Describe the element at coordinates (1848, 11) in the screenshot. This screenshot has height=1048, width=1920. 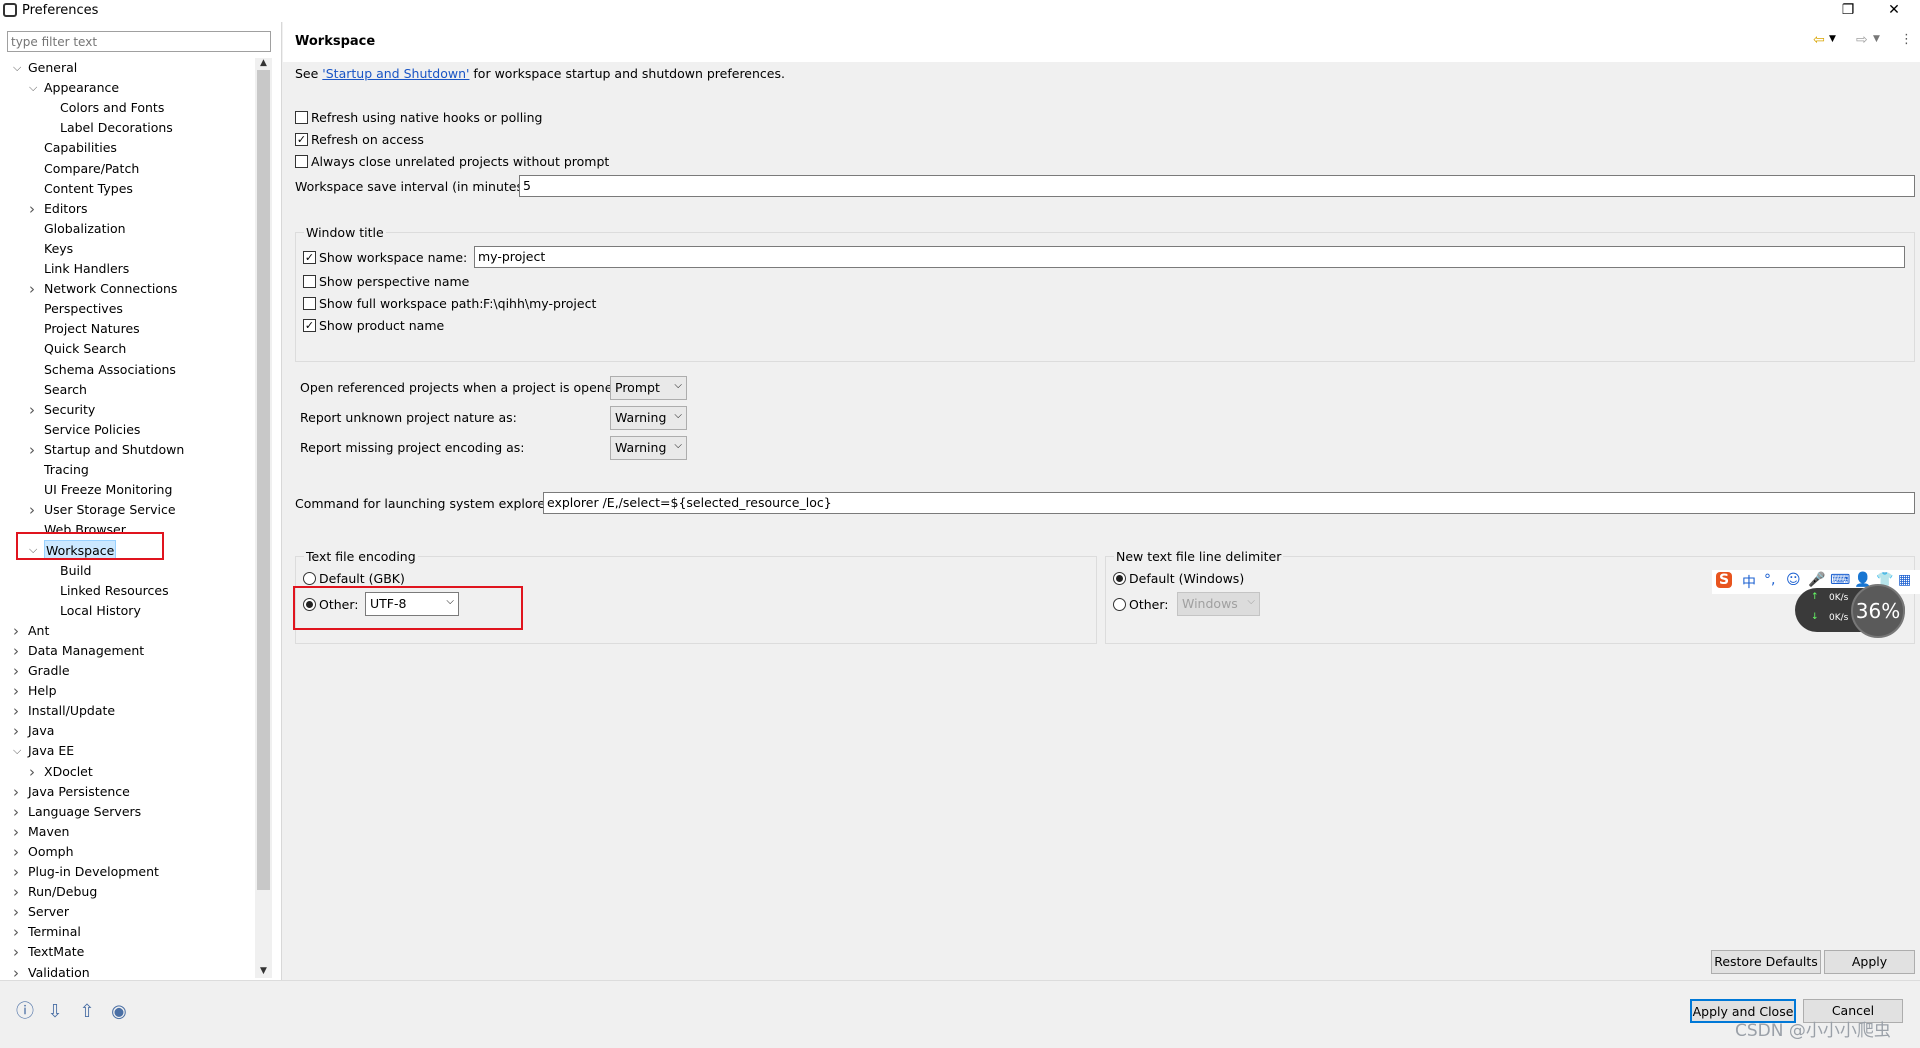
I see `restore-button: ❐` at that location.